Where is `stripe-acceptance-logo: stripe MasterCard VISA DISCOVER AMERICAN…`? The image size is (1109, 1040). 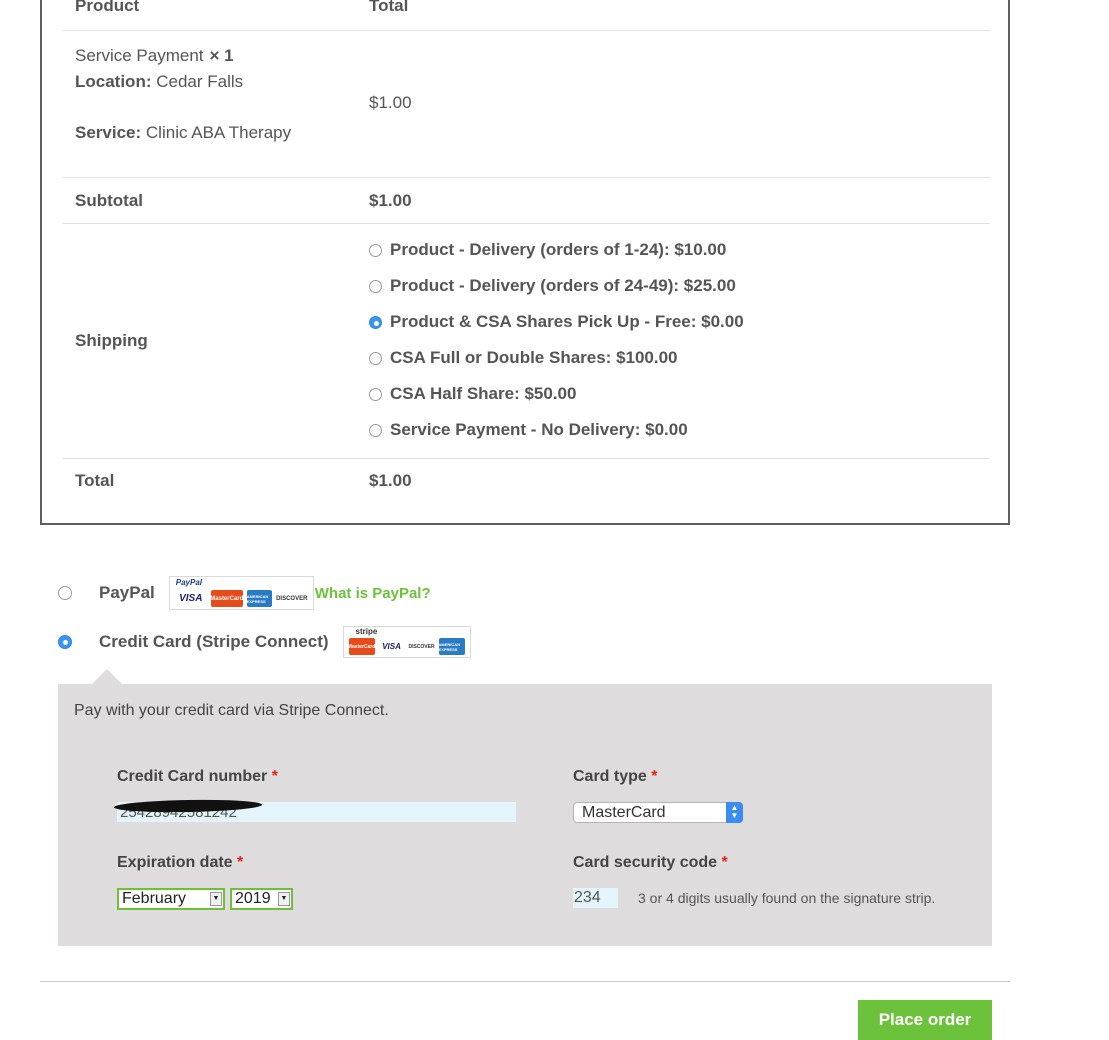 stripe-acceptance-logo: stripe MasterCard VISA DISCOVER AMERICAN… is located at coordinates (406, 642).